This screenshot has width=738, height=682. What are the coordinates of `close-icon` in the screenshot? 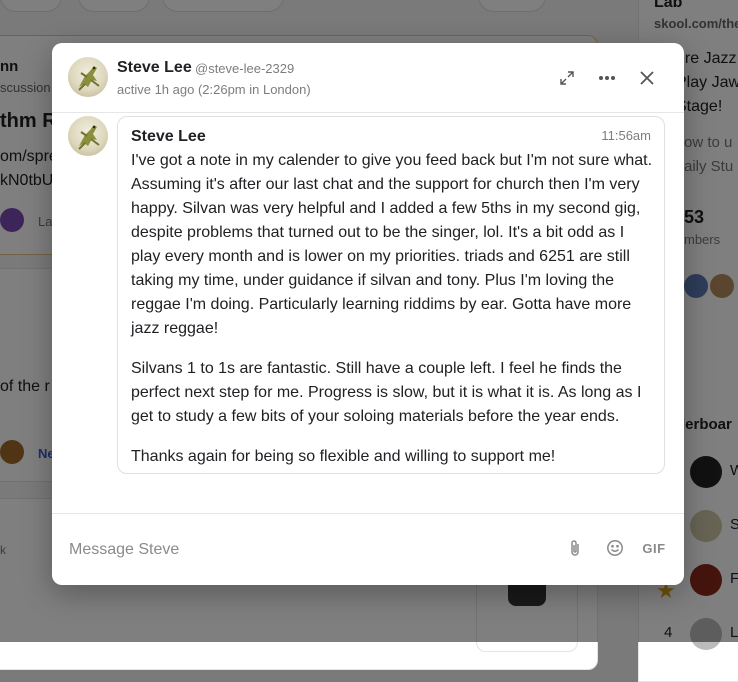 It's located at (647, 78).